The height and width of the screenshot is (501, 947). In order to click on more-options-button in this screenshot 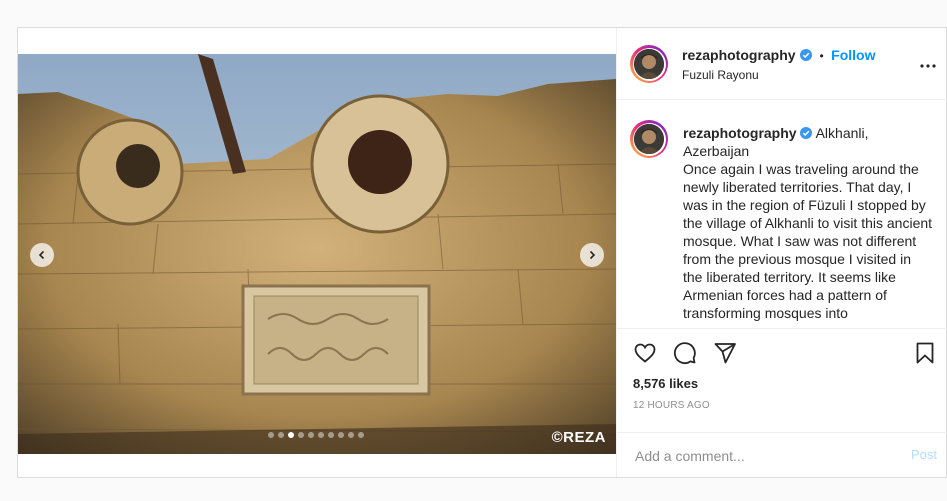, I will do `click(928, 65)`.